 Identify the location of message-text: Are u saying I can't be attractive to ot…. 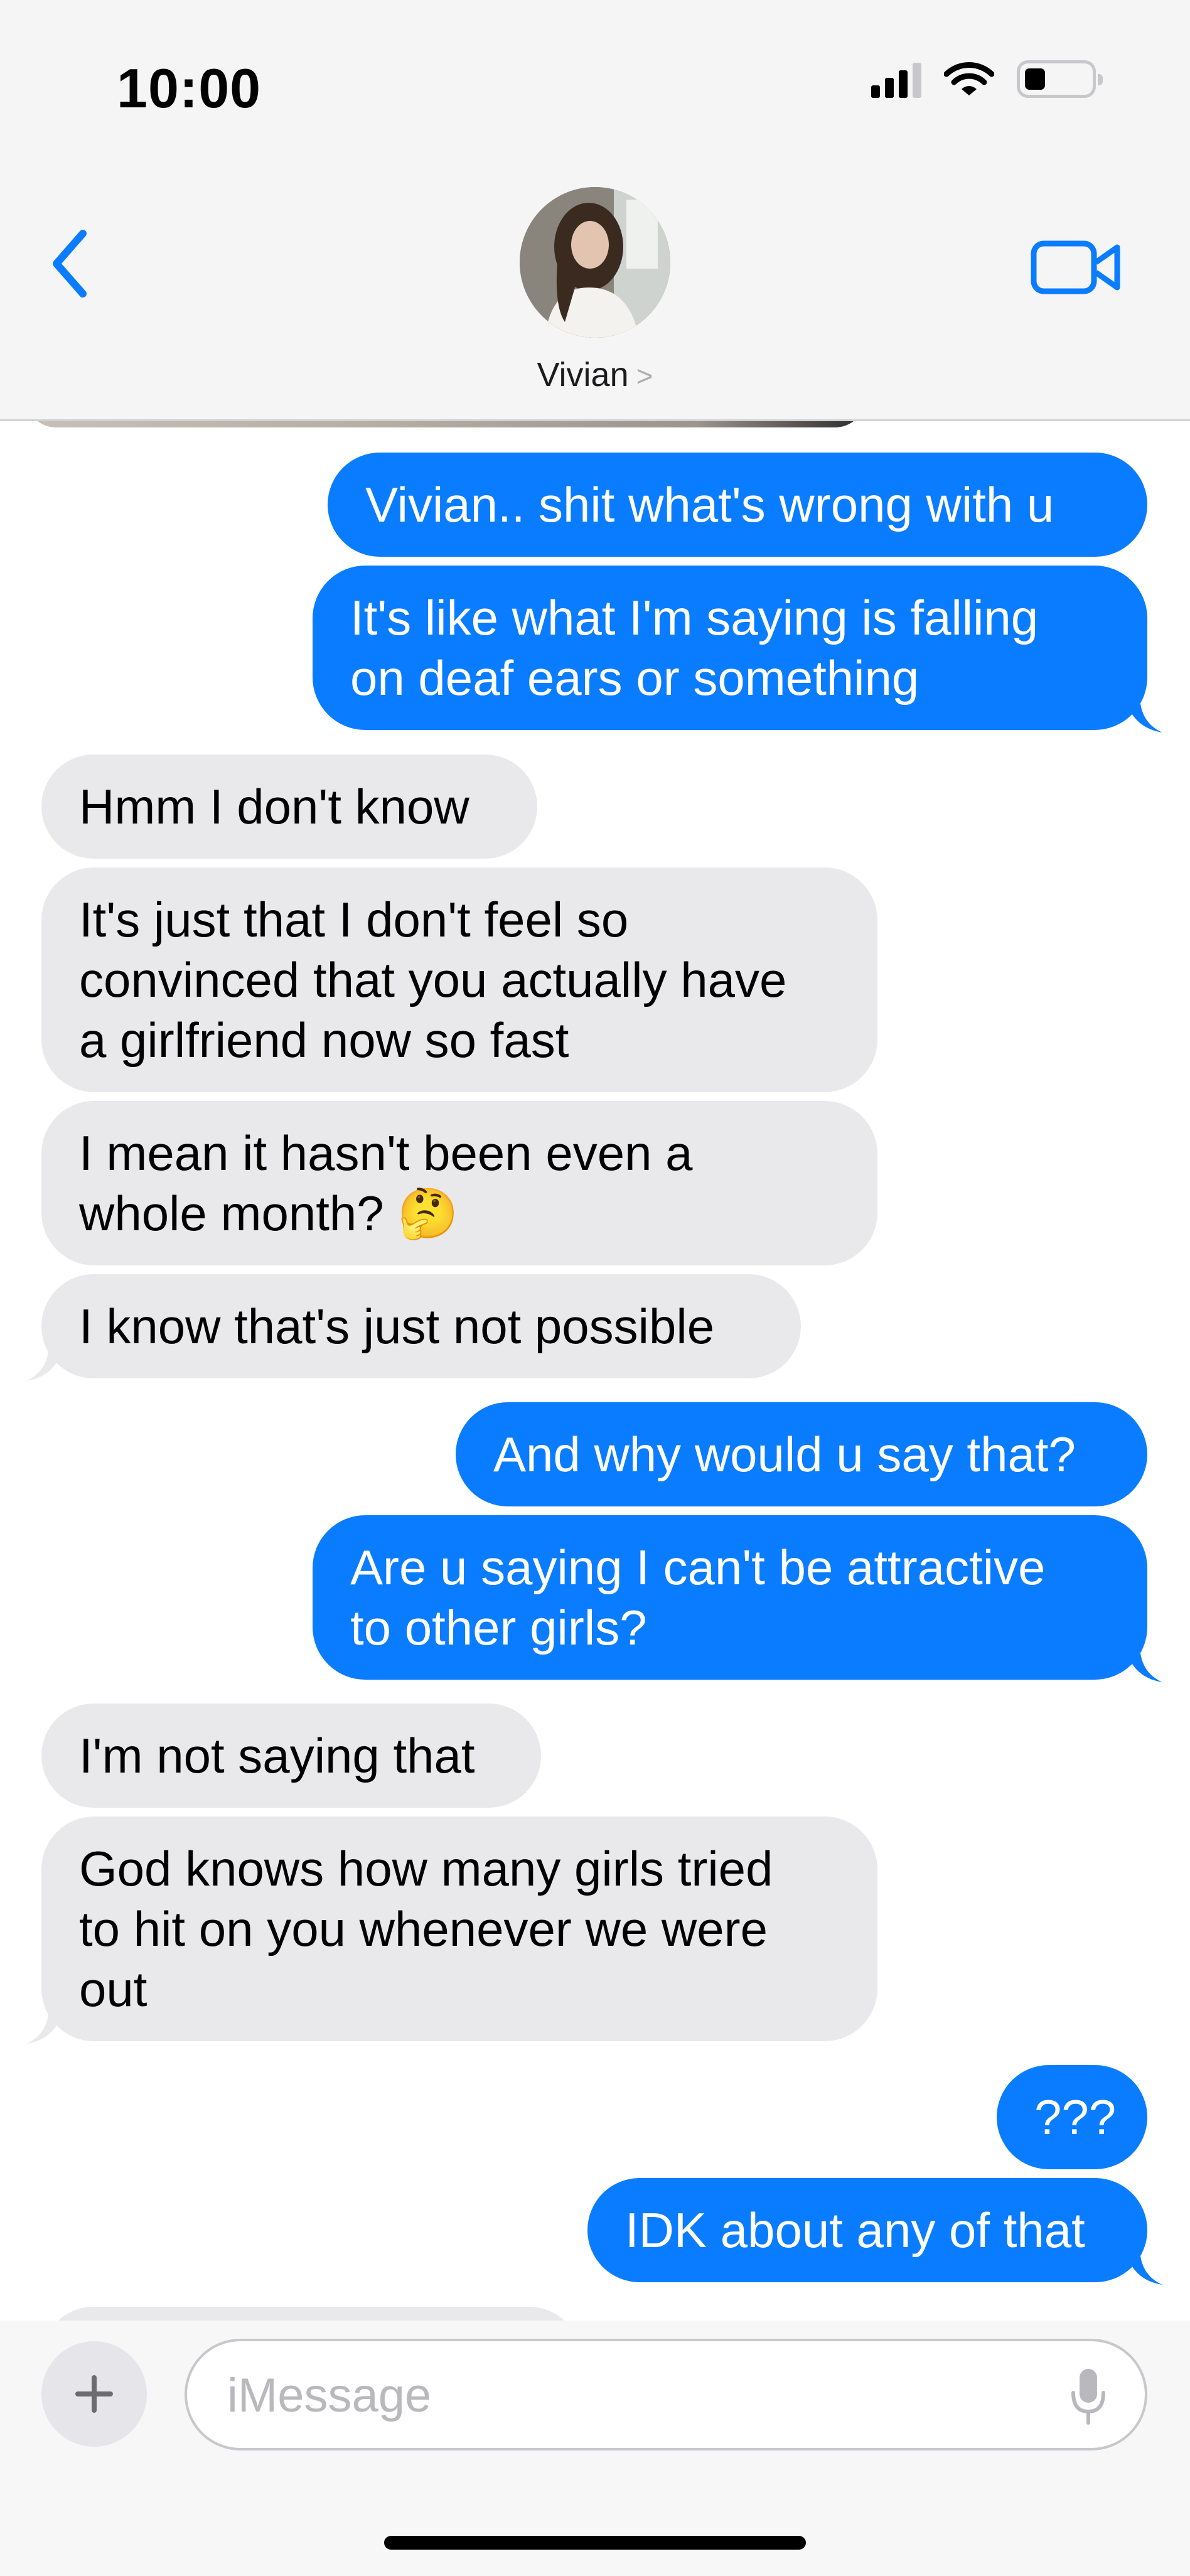
(698, 1597).